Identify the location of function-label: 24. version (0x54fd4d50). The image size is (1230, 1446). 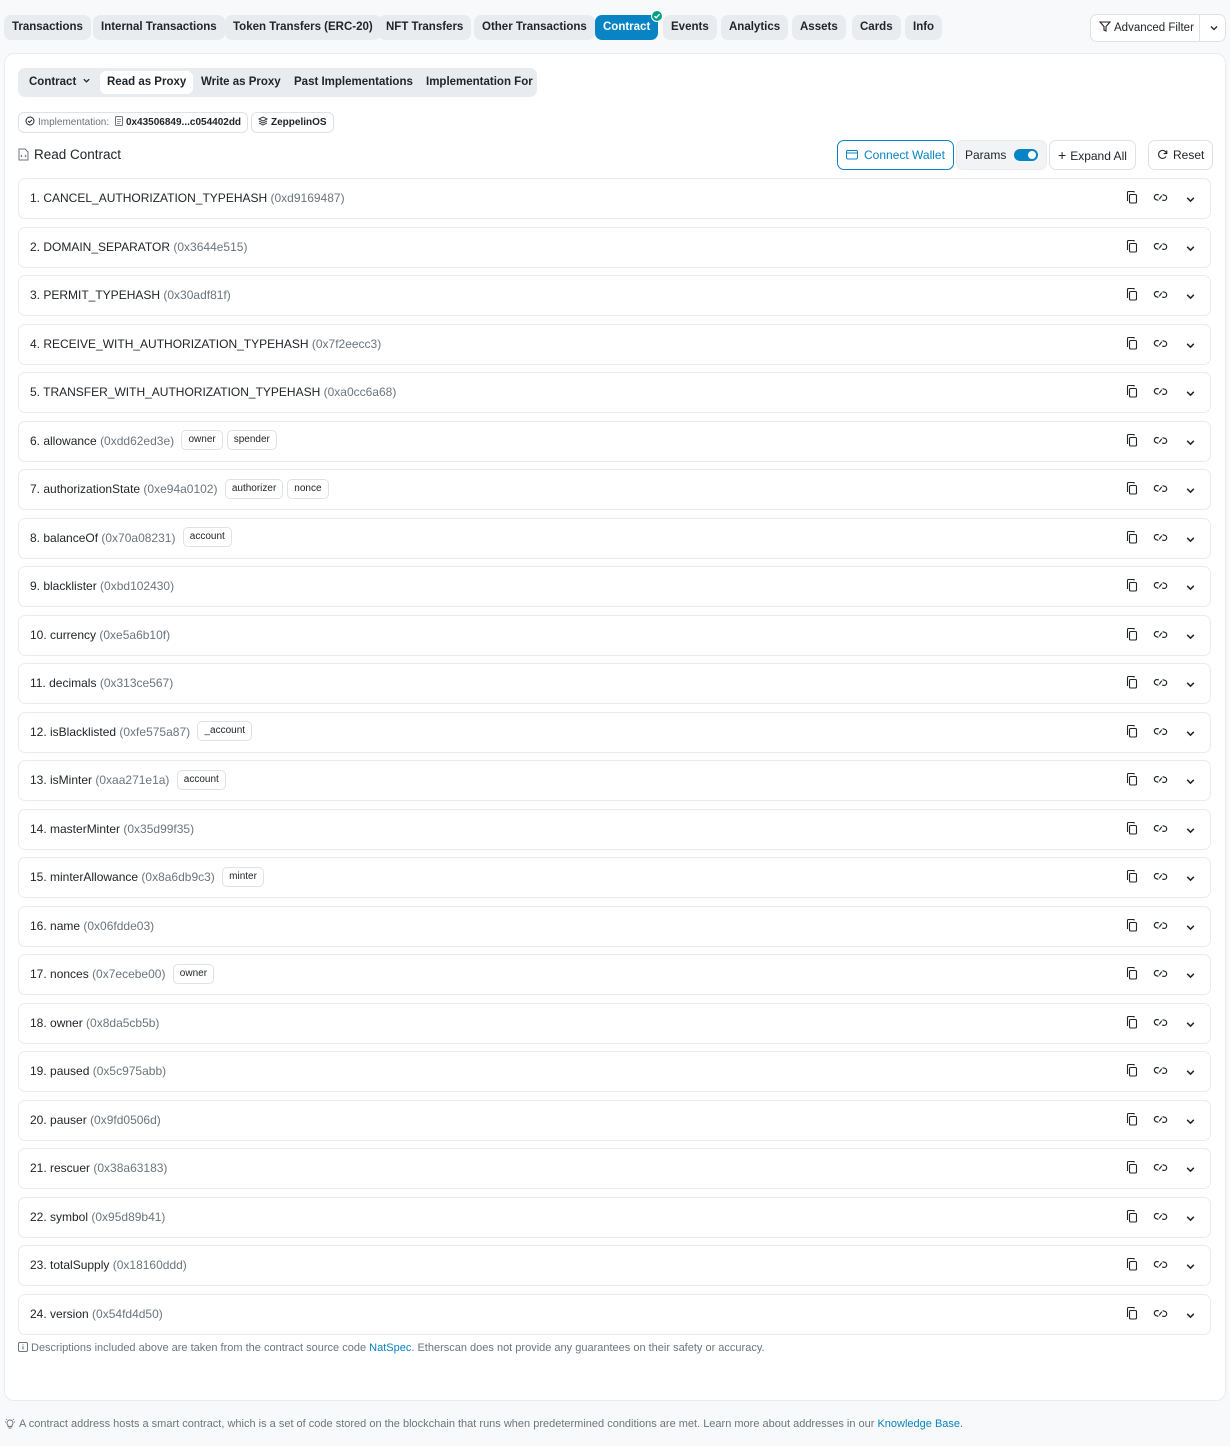
(96, 1314).